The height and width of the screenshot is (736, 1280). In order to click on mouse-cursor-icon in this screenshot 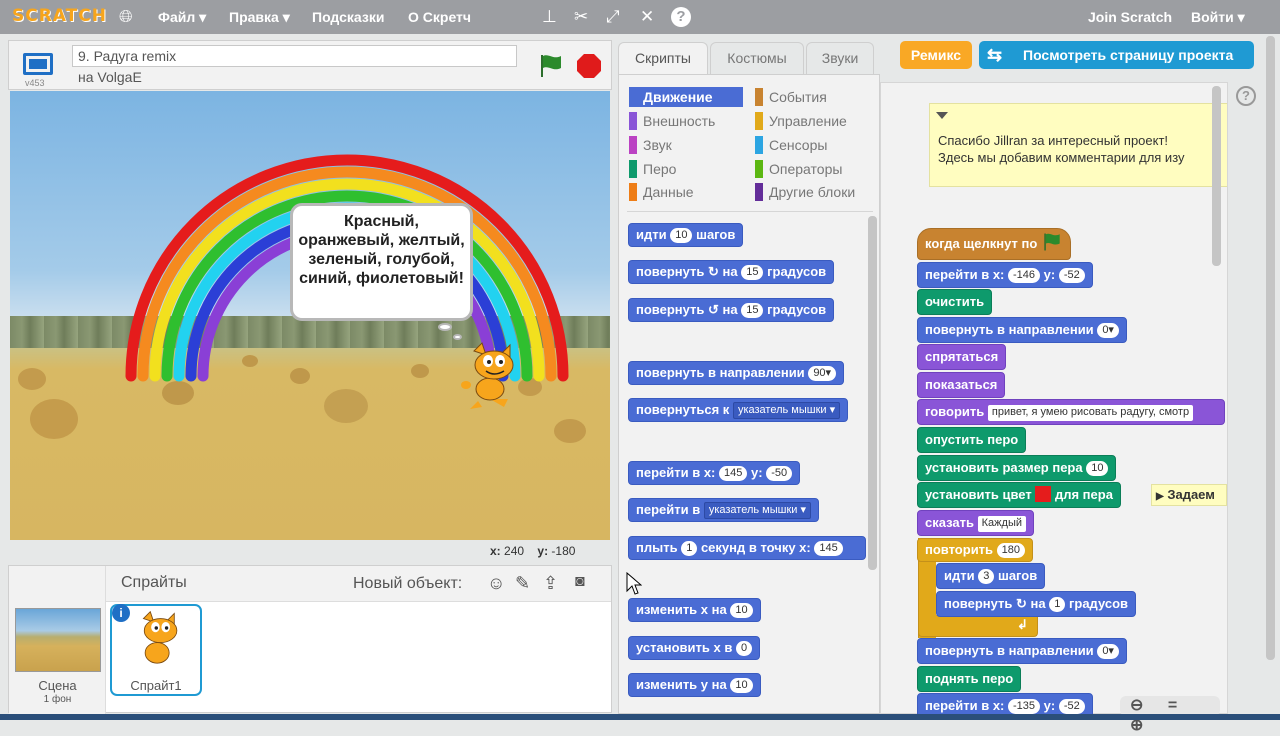, I will do `click(634, 583)`.